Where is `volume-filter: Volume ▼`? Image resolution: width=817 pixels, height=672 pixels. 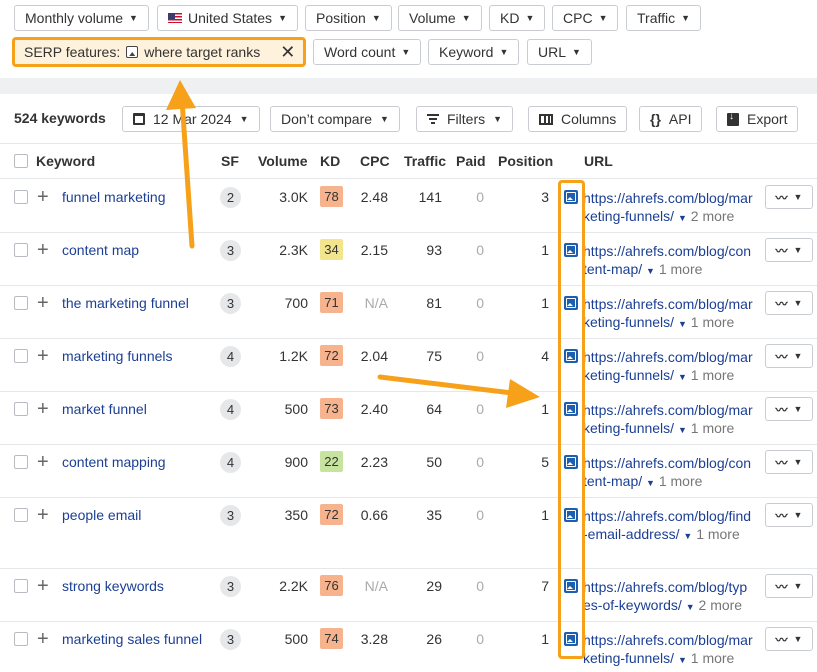
volume-filter: Volume ▼ is located at coordinates (440, 18).